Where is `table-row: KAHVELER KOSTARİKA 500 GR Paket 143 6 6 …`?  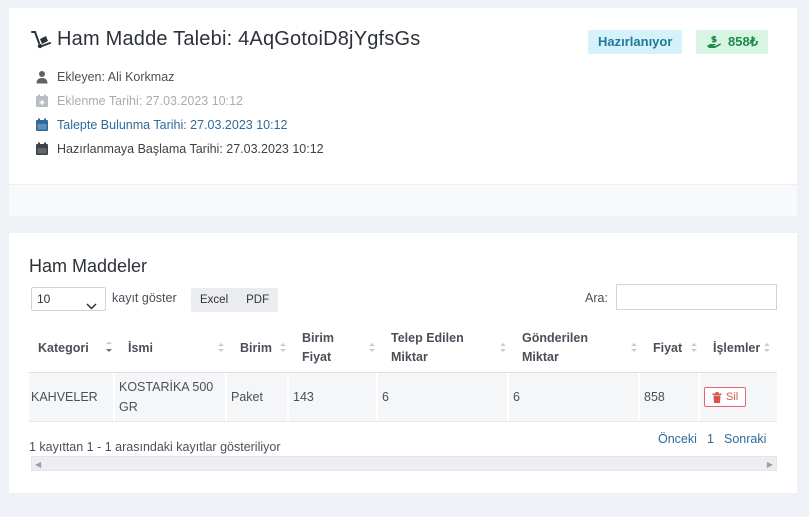
table-row: KAHVELER KOSTARİKA 500 GR Paket 143 6 6 … is located at coordinates (403, 397).